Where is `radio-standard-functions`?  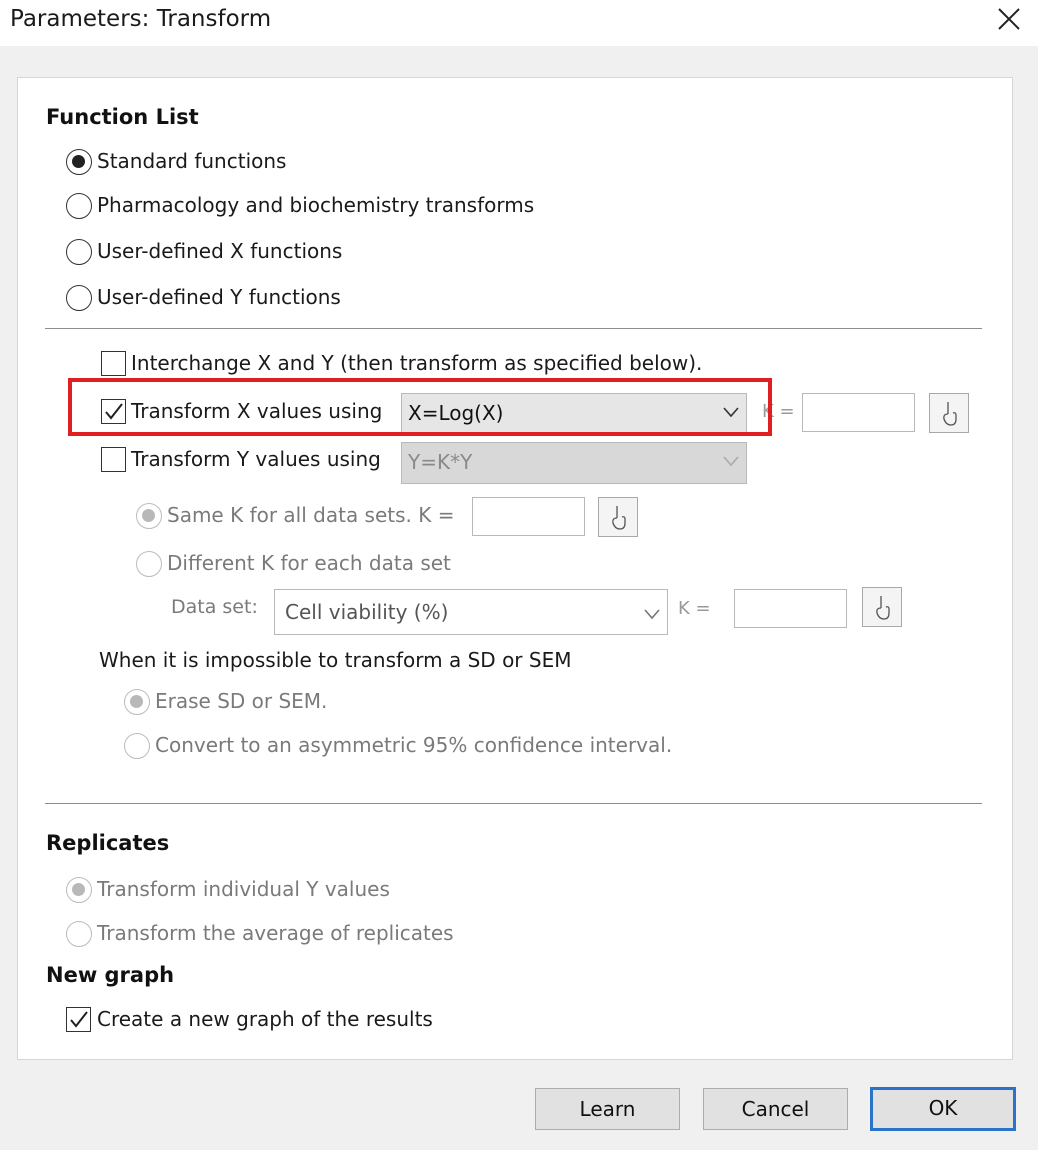 radio-standard-functions is located at coordinates (79, 162).